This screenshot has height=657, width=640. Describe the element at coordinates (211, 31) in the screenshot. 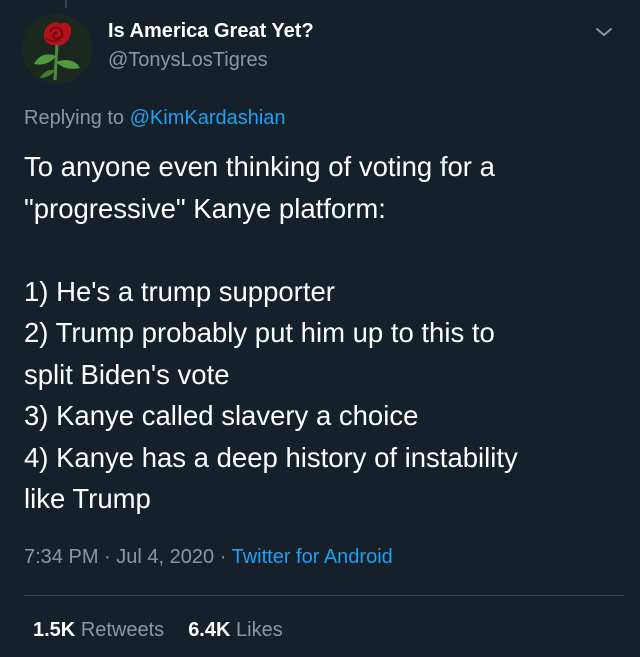

I see `display-name: Is America Great Yet?` at that location.